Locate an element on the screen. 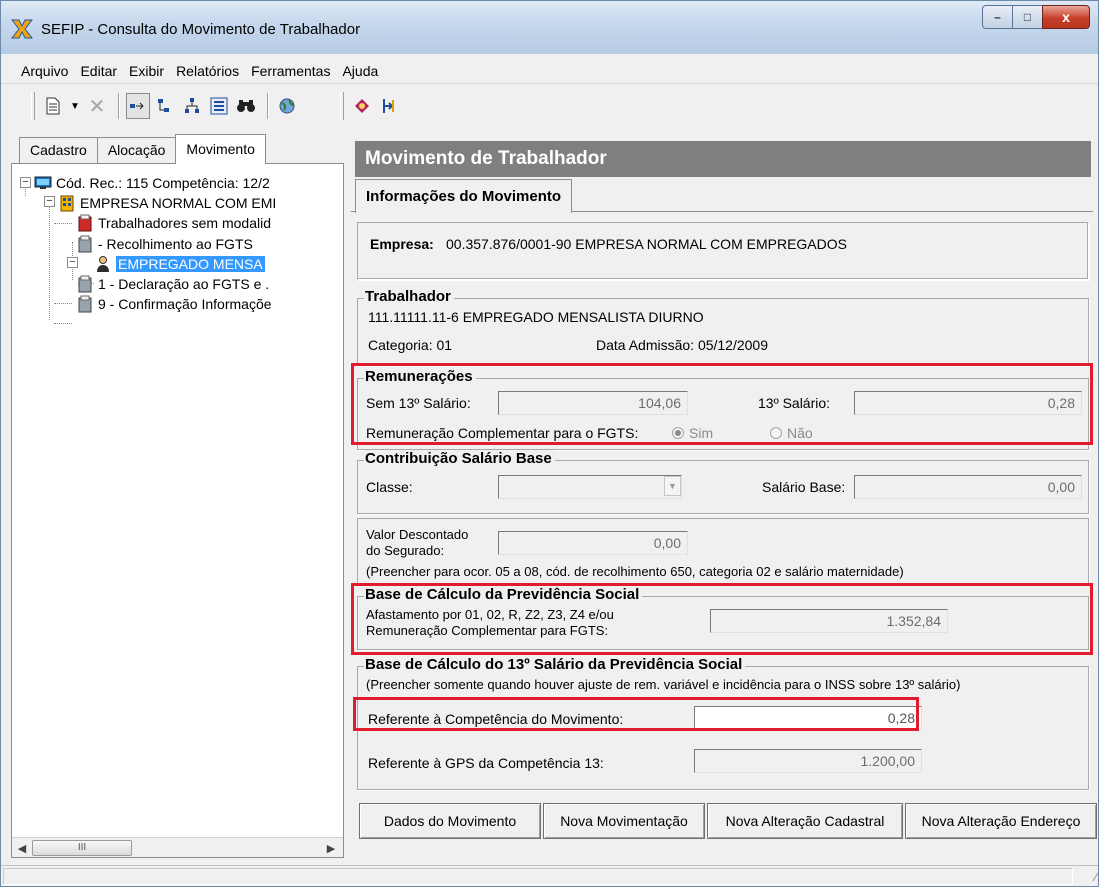 Image resolution: width=1099 pixels, height=887 pixels. tree-label: 9 - Confirmação Informaçõe is located at coordinates (185, 304).